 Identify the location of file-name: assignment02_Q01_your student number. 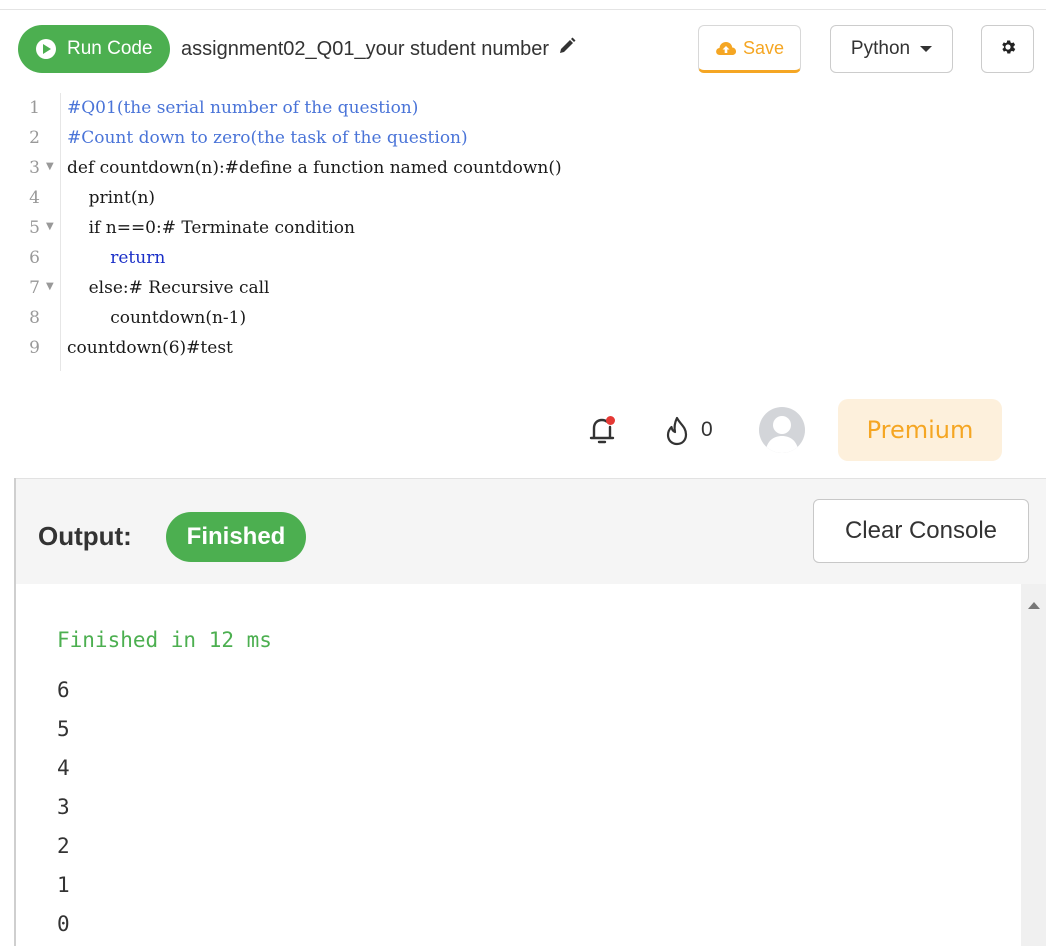
(379, 49).